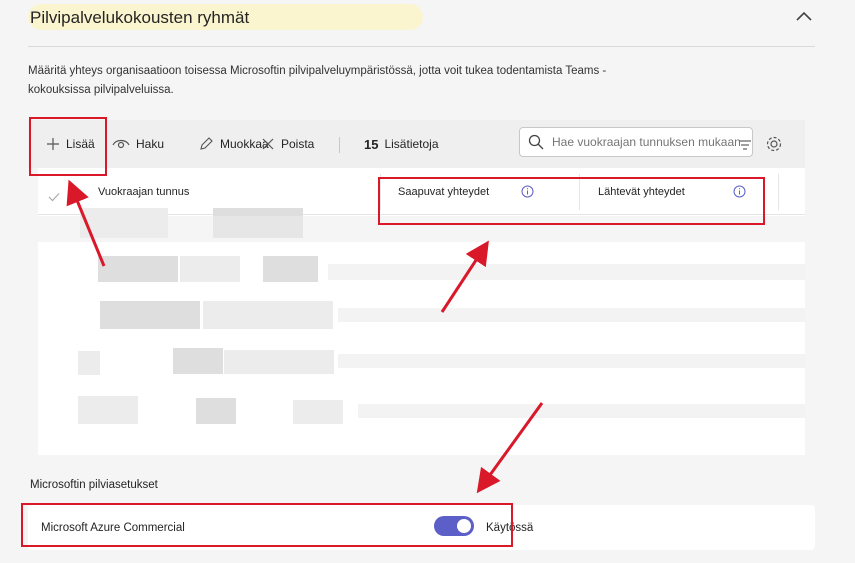 This screenshot has width=855, height=563. What do you see at coordinates (150, 144) in the screenshot?
I see `view-button-label: Haku` at bounding box center [150, 144].